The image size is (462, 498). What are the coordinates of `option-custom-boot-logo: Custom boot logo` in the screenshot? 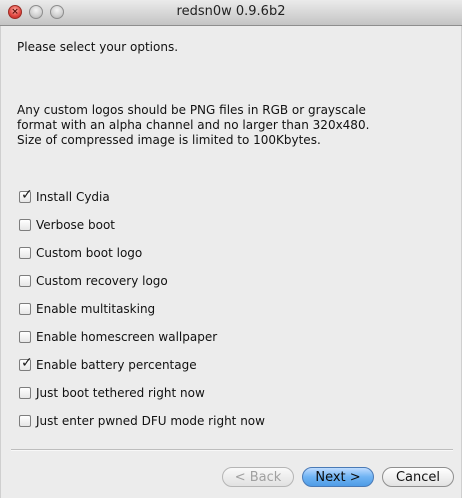 It's located at (80, 253).